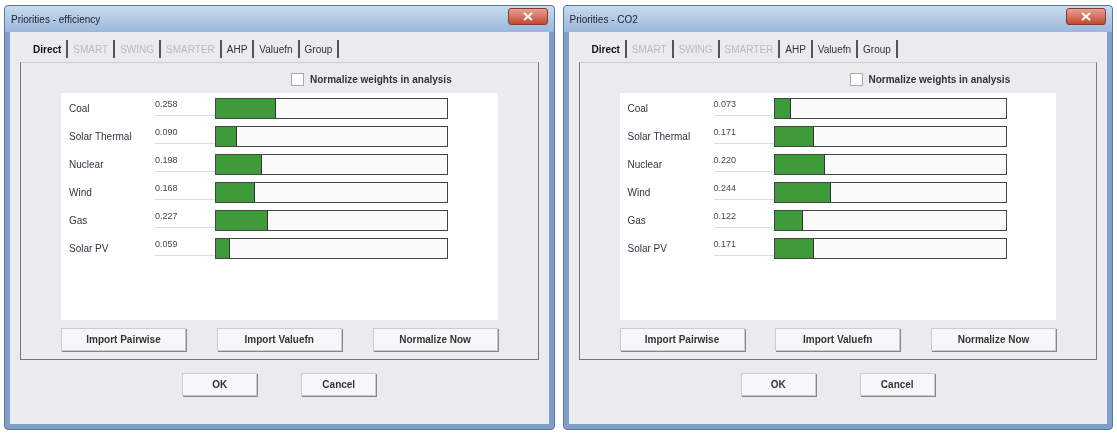  I want to click on weight-value: 0.220, so click(743, 162).